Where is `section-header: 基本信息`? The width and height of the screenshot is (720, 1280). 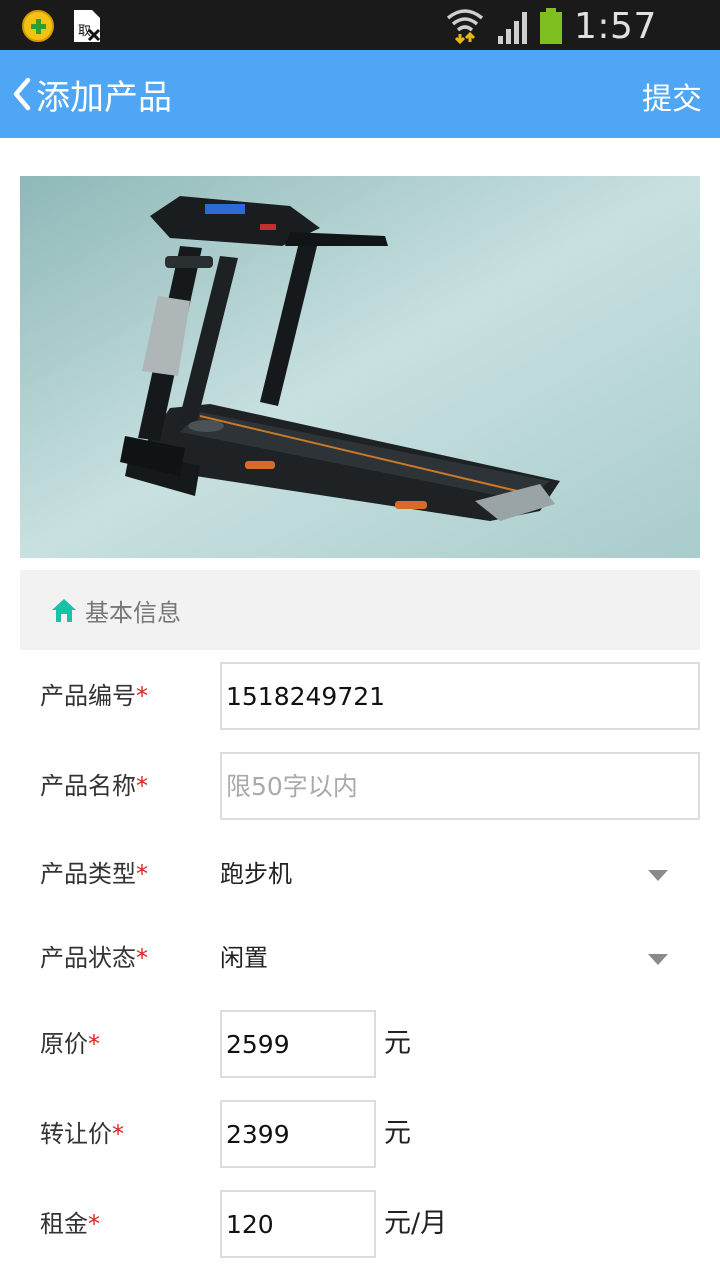
section-header: 基本信息 is located at coordinates (360, 610).